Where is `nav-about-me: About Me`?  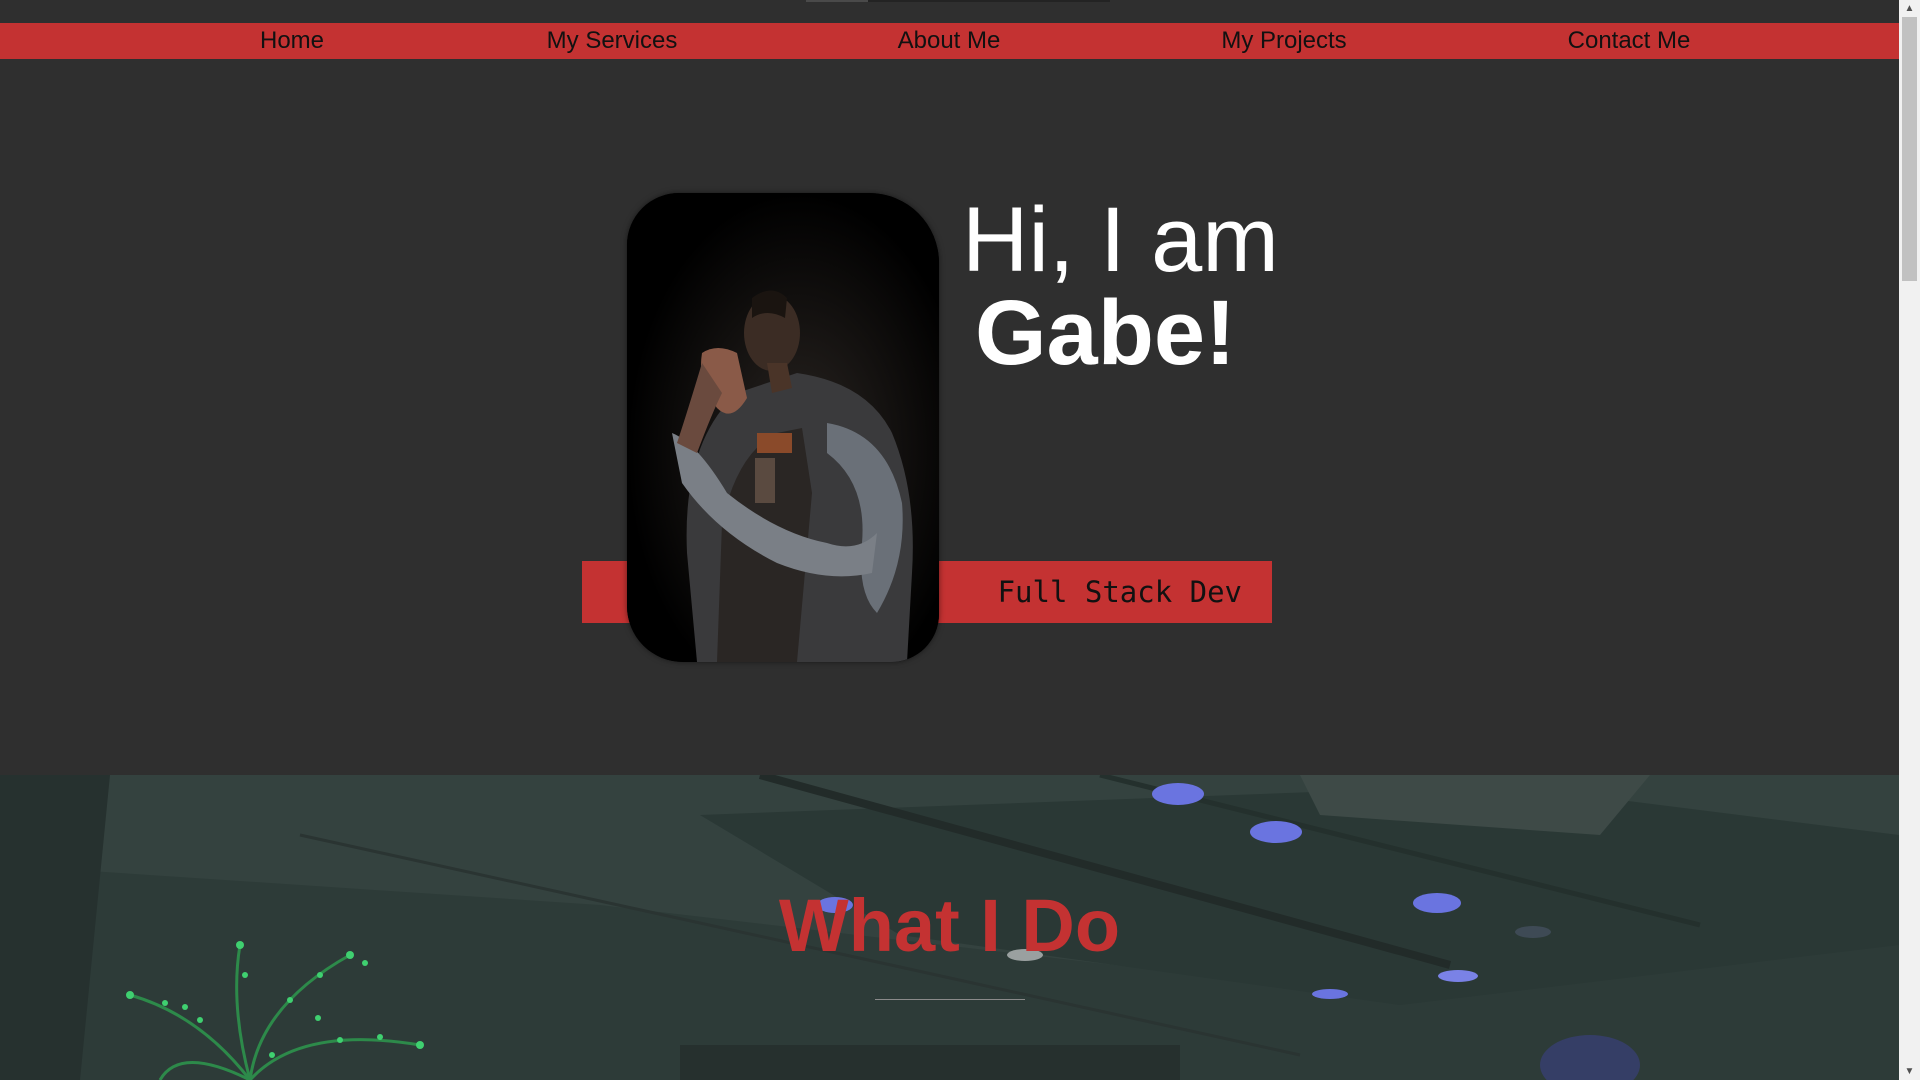 nav-about-me: About Me is located at coordinates (949, 41).